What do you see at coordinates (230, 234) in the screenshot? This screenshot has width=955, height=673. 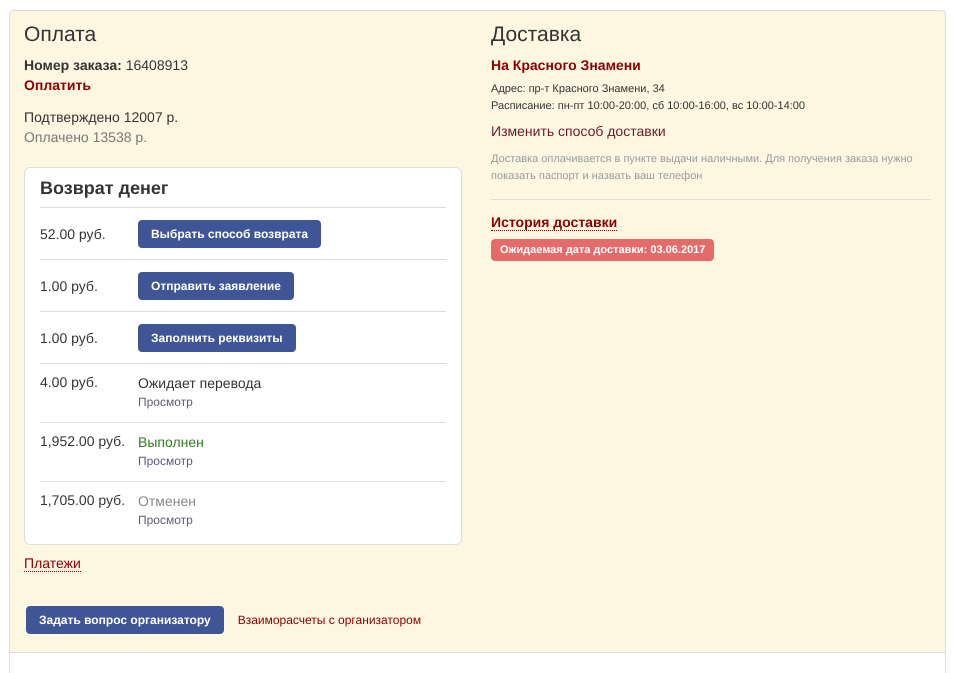 I see `refund-action-button: Выбрать способ возврата` at bounding box center [230, 234].